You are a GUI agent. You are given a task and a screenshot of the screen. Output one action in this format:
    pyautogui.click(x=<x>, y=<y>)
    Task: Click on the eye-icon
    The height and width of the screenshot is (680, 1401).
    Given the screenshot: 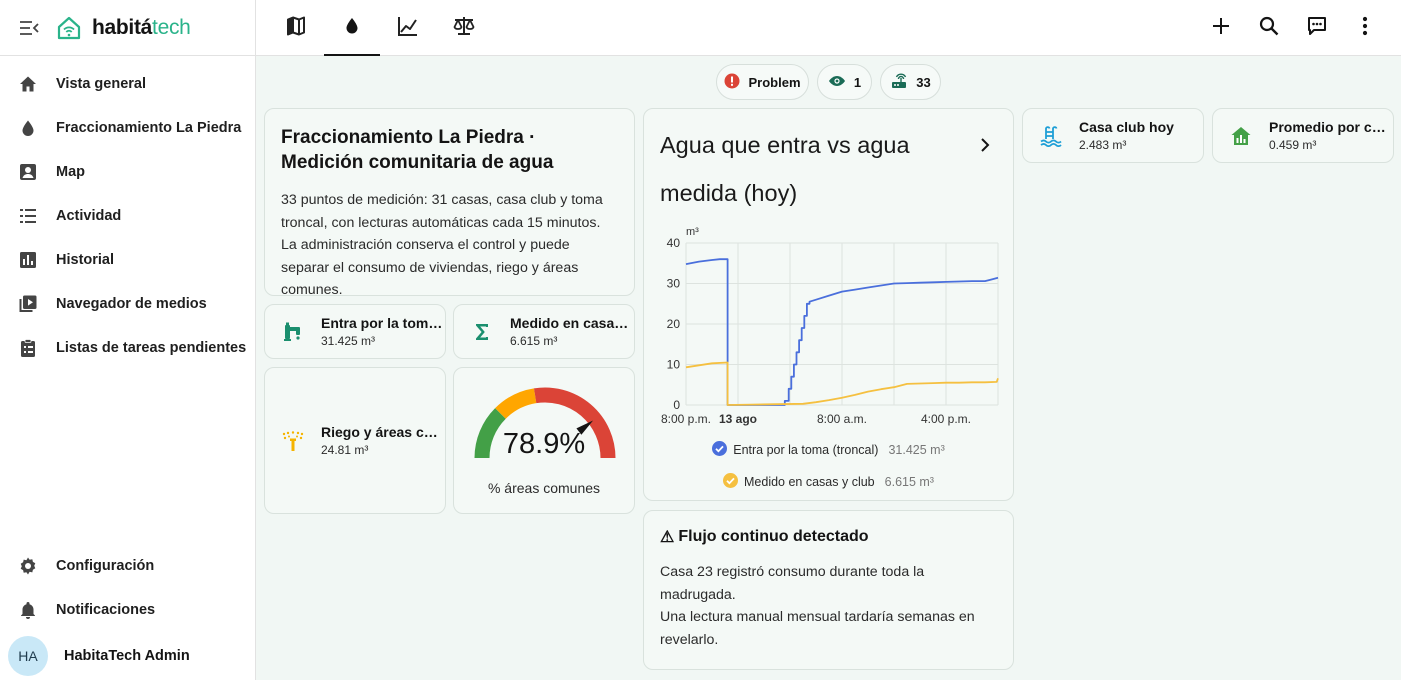 What is the action you would take?
    pyautogui.click(x=837, y=82)
    